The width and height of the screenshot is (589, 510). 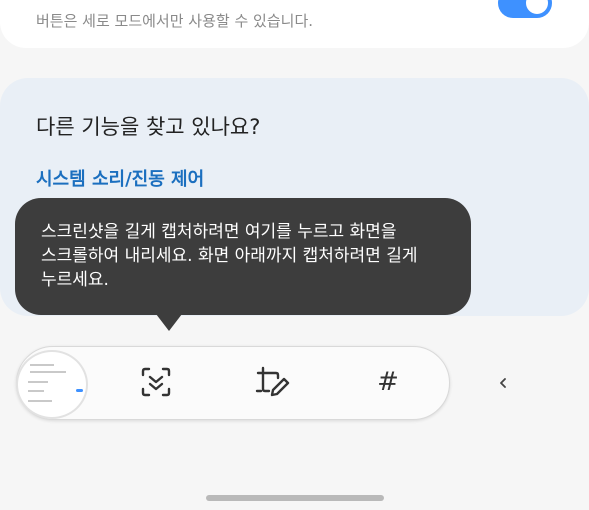 I want to click on setting-subtitle: 버튼은 세로 모드에서만 사용할 수 있습니다., so click(x=175, y=21).